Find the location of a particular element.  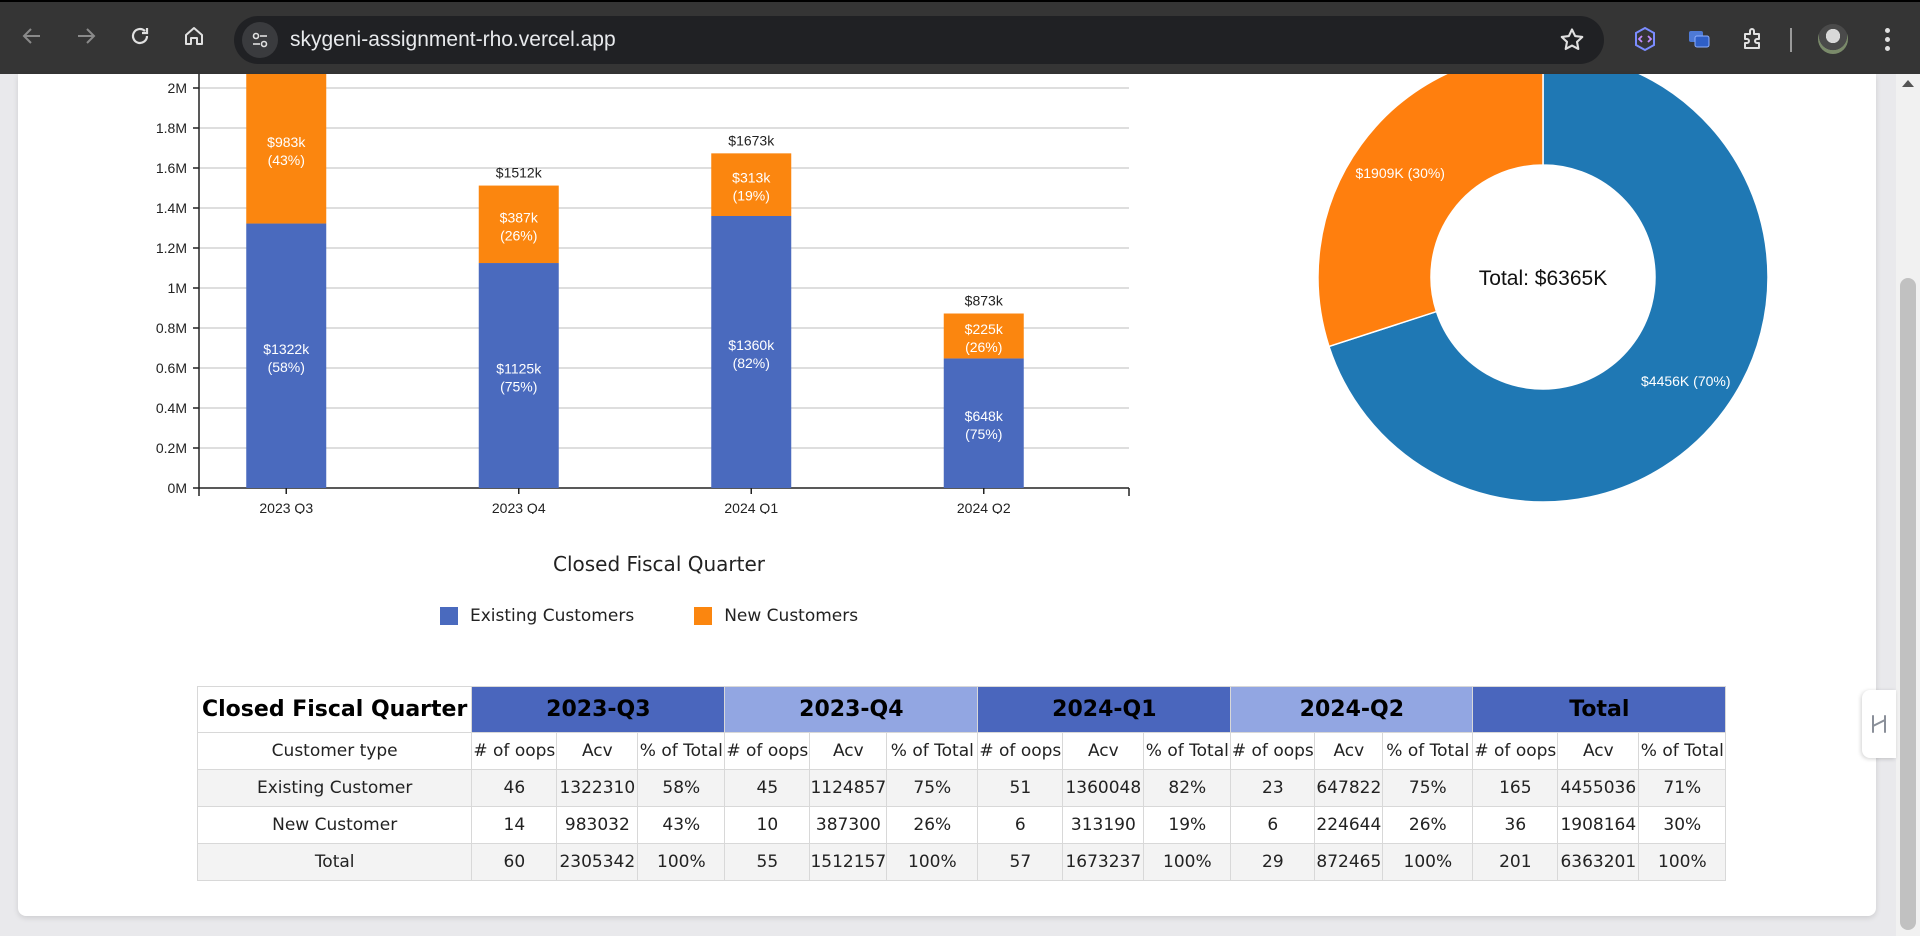

table-cell: 4455036 is located at coordinates (1598, 788).